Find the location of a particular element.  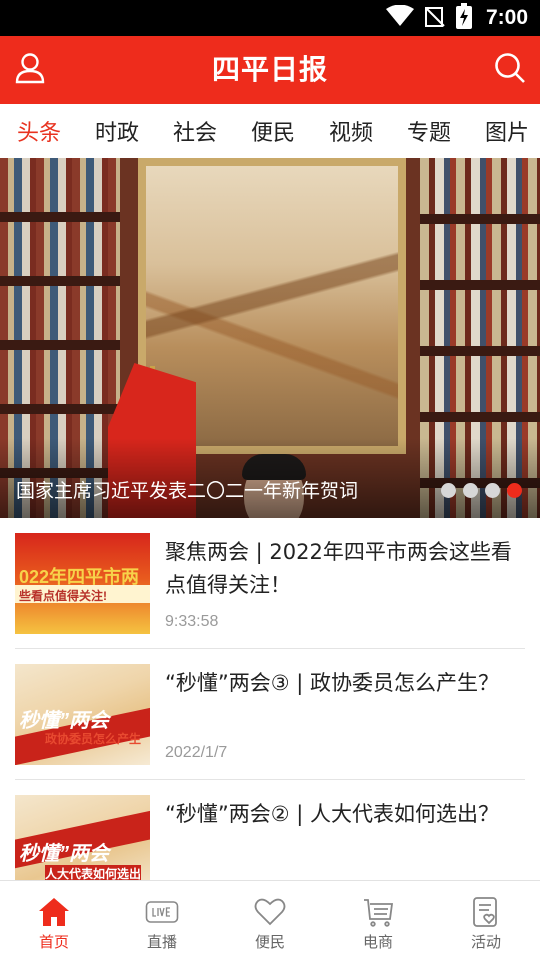

news-time: 9:33:58 is located at coordinates (192, 621).